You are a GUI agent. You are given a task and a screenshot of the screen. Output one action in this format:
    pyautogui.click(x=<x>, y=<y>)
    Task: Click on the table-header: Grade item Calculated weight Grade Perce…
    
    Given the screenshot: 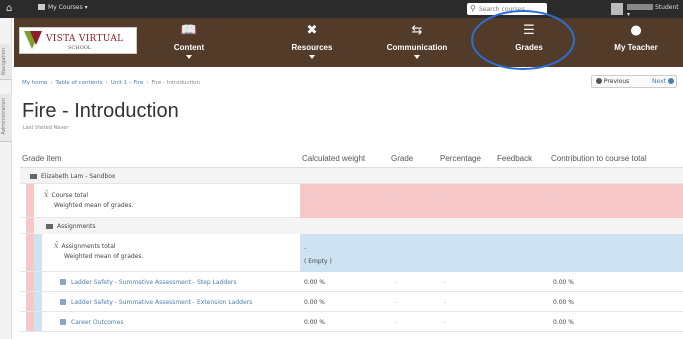 What is the action you would take?
    pyautogui.click(x=351, y=158)
    